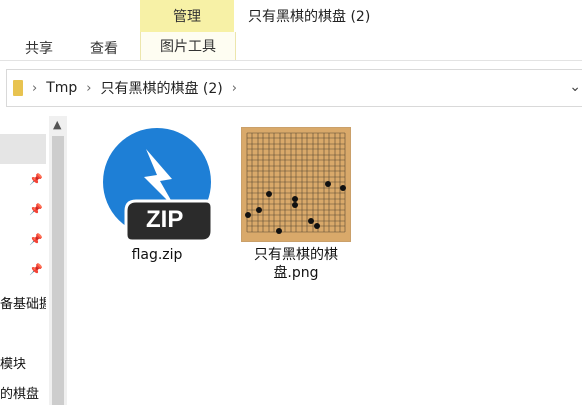 The image size is (582, 405). Describe the element at coordinates (23, 362) in the screenshot. I see `nav-item: 模块` at that location.